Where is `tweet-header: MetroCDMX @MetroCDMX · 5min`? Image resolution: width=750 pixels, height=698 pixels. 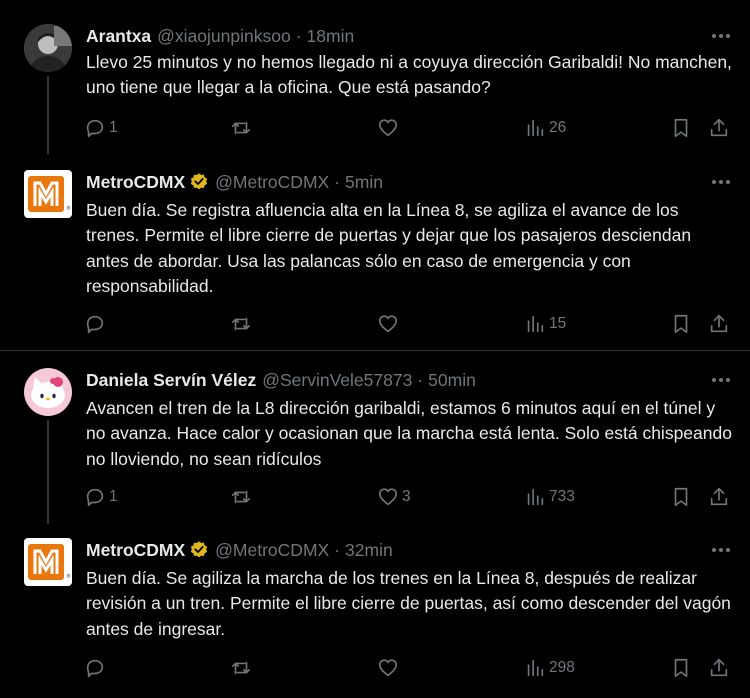
tweet-header: MetroCDMX @MetroCDMX · 5min is located at coordinates (234, 182).